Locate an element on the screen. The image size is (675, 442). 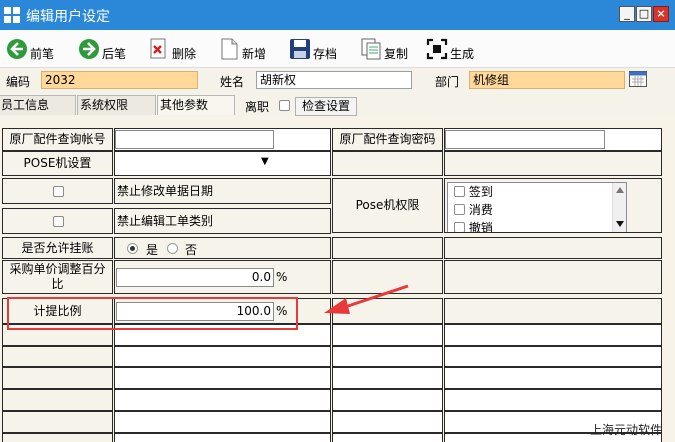
generate-button: 生成 is located at coordinates (450, 49).